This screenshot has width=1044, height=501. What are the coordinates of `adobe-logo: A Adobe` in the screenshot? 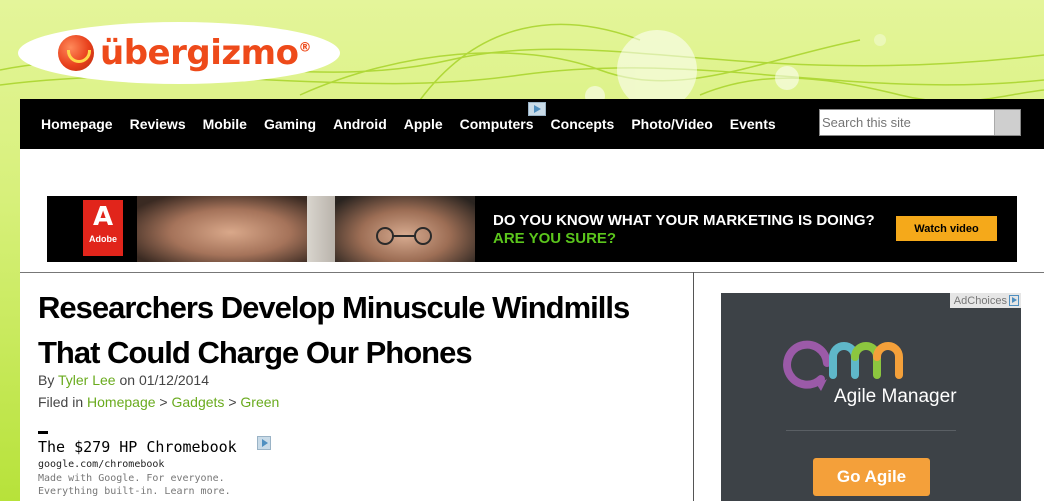 It's located at (103, 228).